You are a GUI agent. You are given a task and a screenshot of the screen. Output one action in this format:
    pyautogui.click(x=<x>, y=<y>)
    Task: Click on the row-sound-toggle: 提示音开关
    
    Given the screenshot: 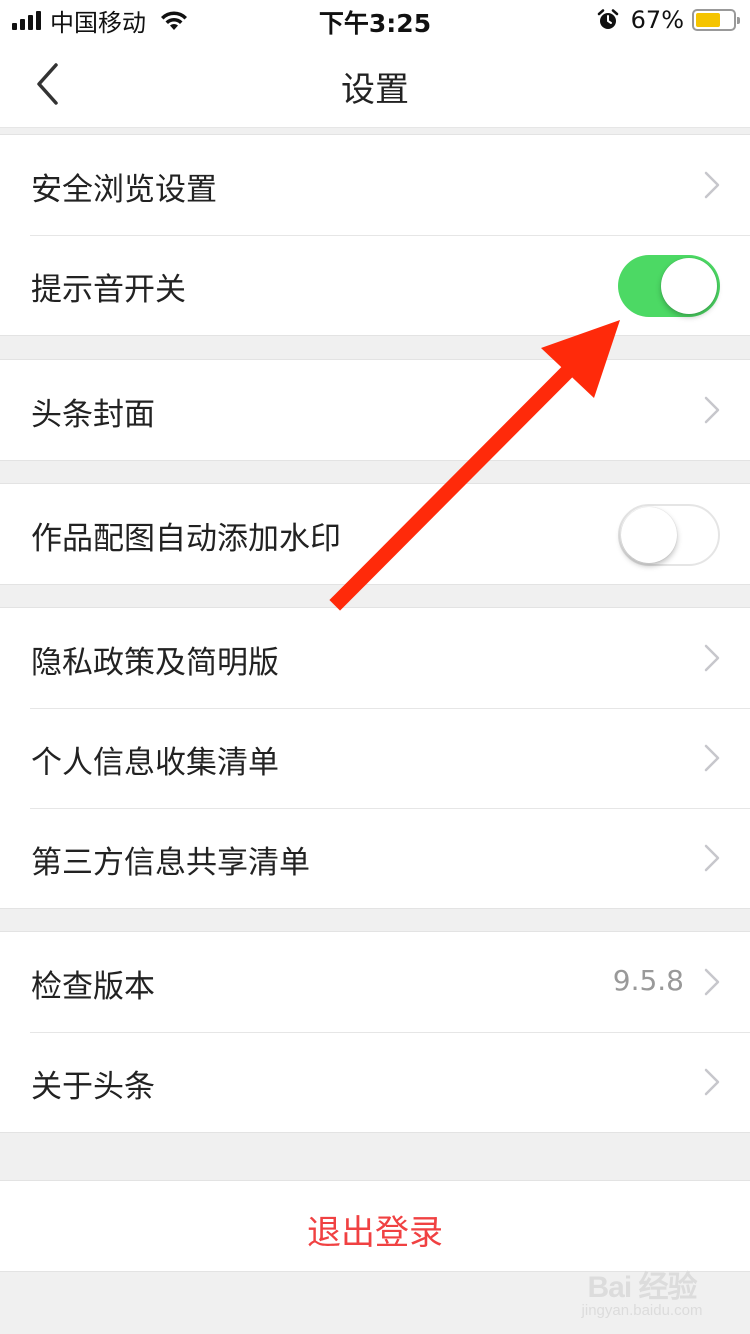 What is the action you would take?
    pyautogui.click(x=375, y=285)
    